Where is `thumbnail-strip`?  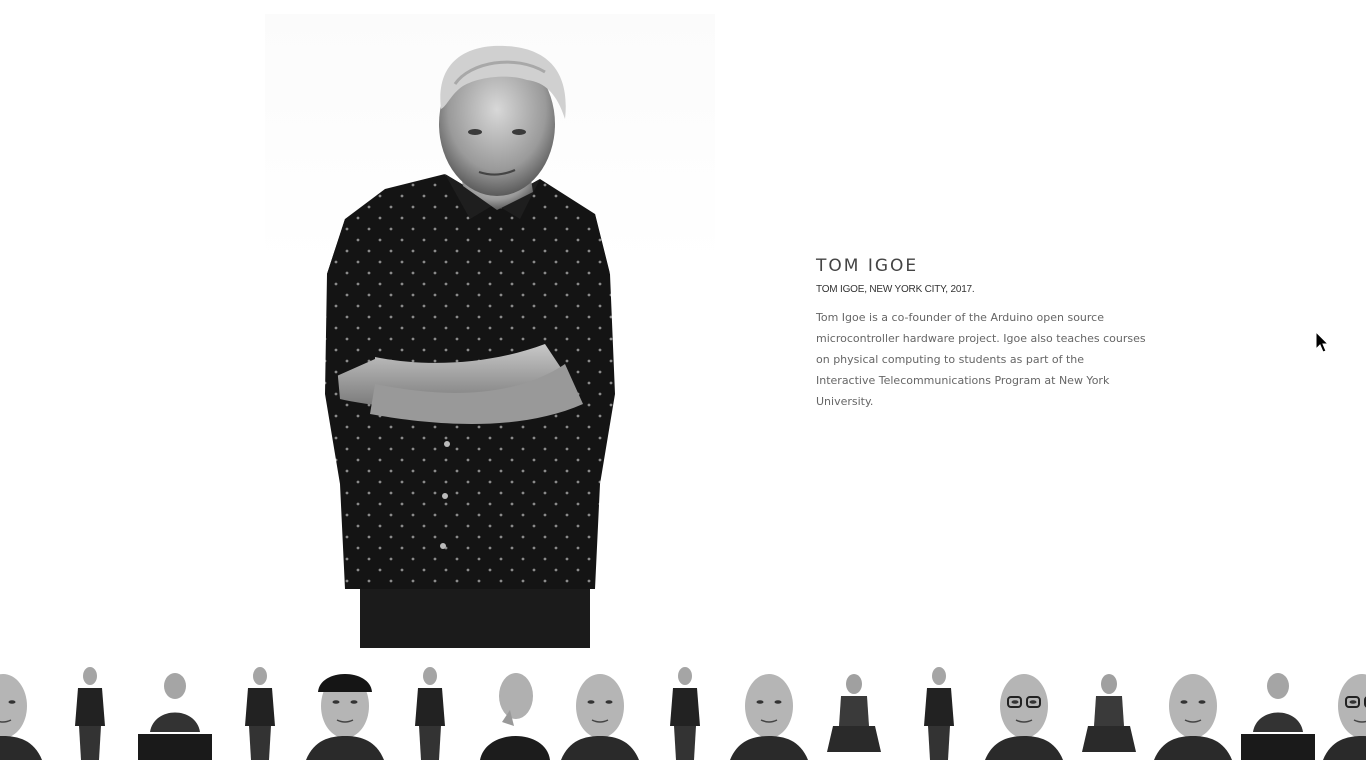 thumbnail-strip is located at coordinates (683, 715).